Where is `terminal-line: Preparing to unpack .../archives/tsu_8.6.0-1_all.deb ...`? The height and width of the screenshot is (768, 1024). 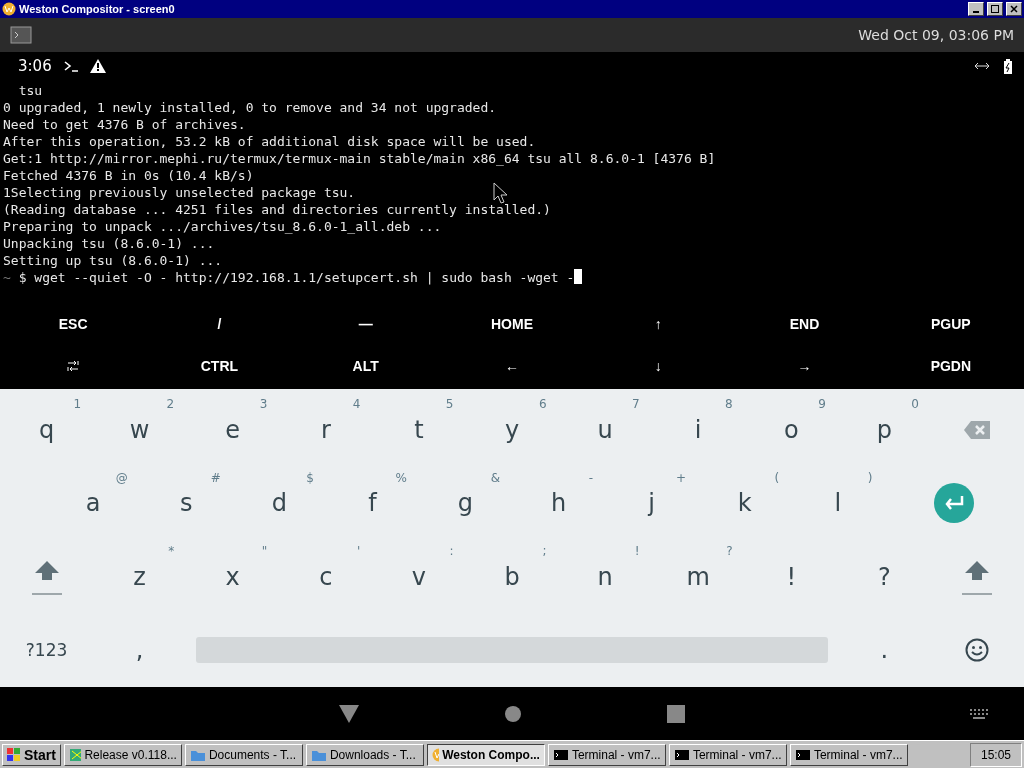 terminal-line: Preparing to unpack .../archives/tsu_8.6.0-1_all.deb ... is located at coordinates (222, 226).